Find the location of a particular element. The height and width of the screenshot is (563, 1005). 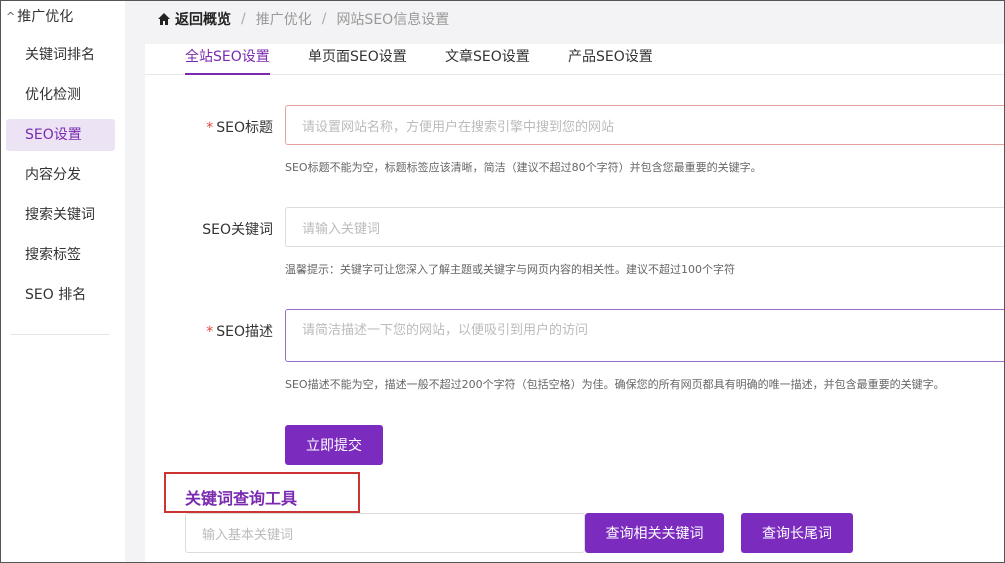

sidebar-group-toggle: ^ 推广优化 is located at coordinates (39, 16).